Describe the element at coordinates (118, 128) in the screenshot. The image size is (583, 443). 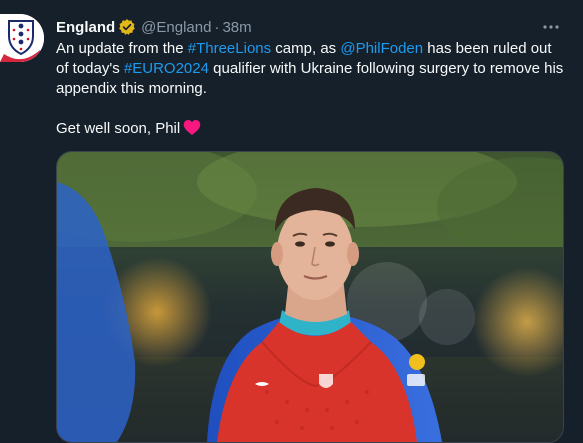
I see `get-well-text: Get well soon, Phil` at that location.